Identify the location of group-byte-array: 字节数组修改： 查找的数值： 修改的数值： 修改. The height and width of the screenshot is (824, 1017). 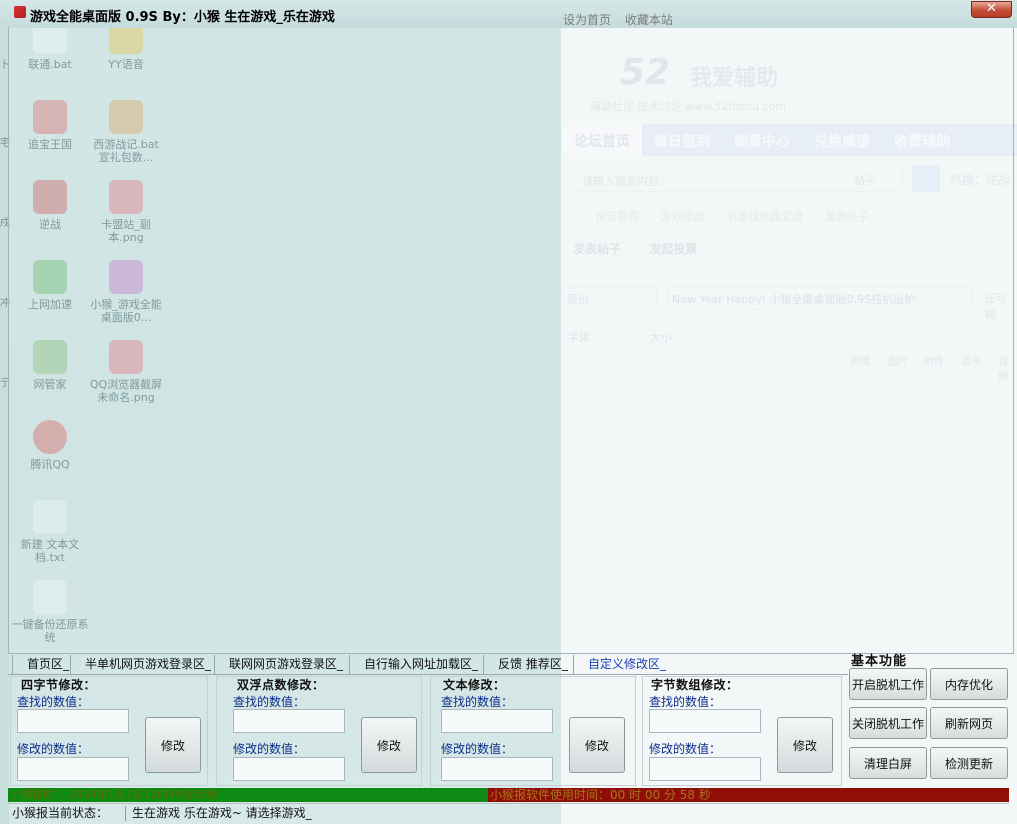
(742, 731).